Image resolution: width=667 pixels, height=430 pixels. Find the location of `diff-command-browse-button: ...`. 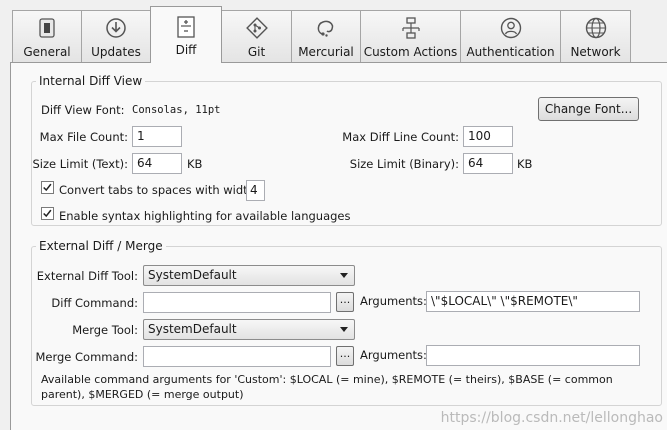

diff-command-browse-button: ... is located at coordinates (345, 302).